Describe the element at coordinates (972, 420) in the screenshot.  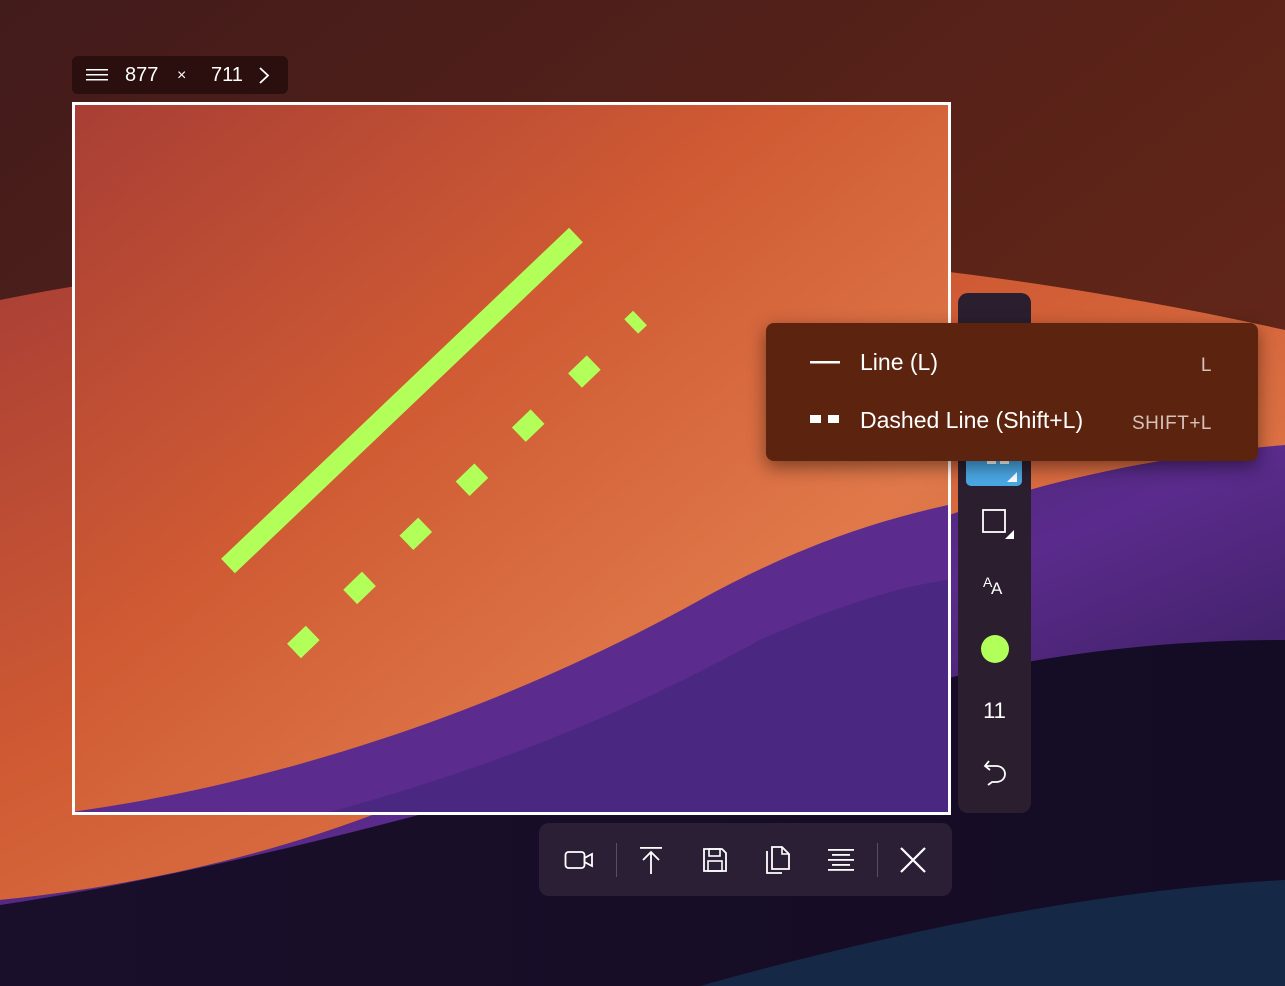
I see `menu-item-label: Dashed Line (Shift+L)` at that location.